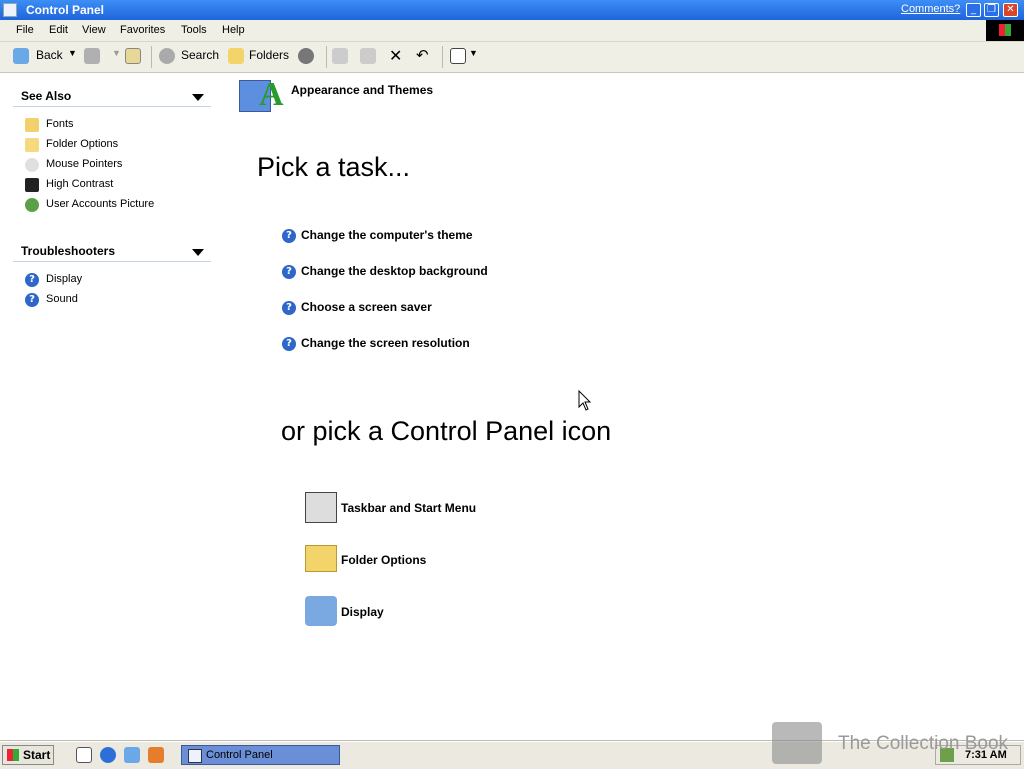 This screenshot has height=769, width=1024. What do you see at coordinates (82, 144) in the screenshot?
I see `see-also-link-folder-options: Folder Options` at bounding box center [82, 144].